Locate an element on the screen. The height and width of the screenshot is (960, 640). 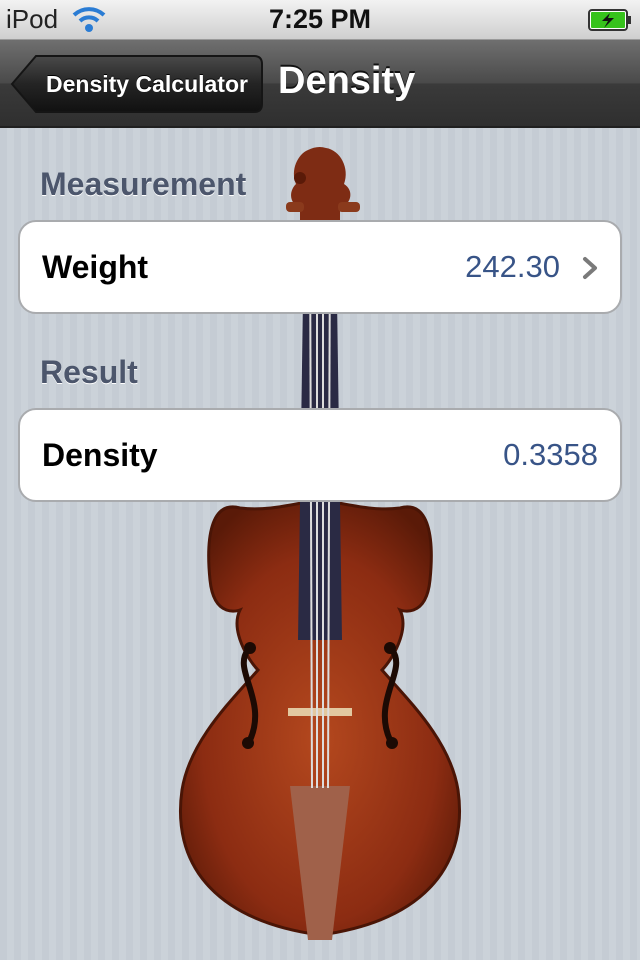
weight-label: Weight is located at coordinates (95, 267).